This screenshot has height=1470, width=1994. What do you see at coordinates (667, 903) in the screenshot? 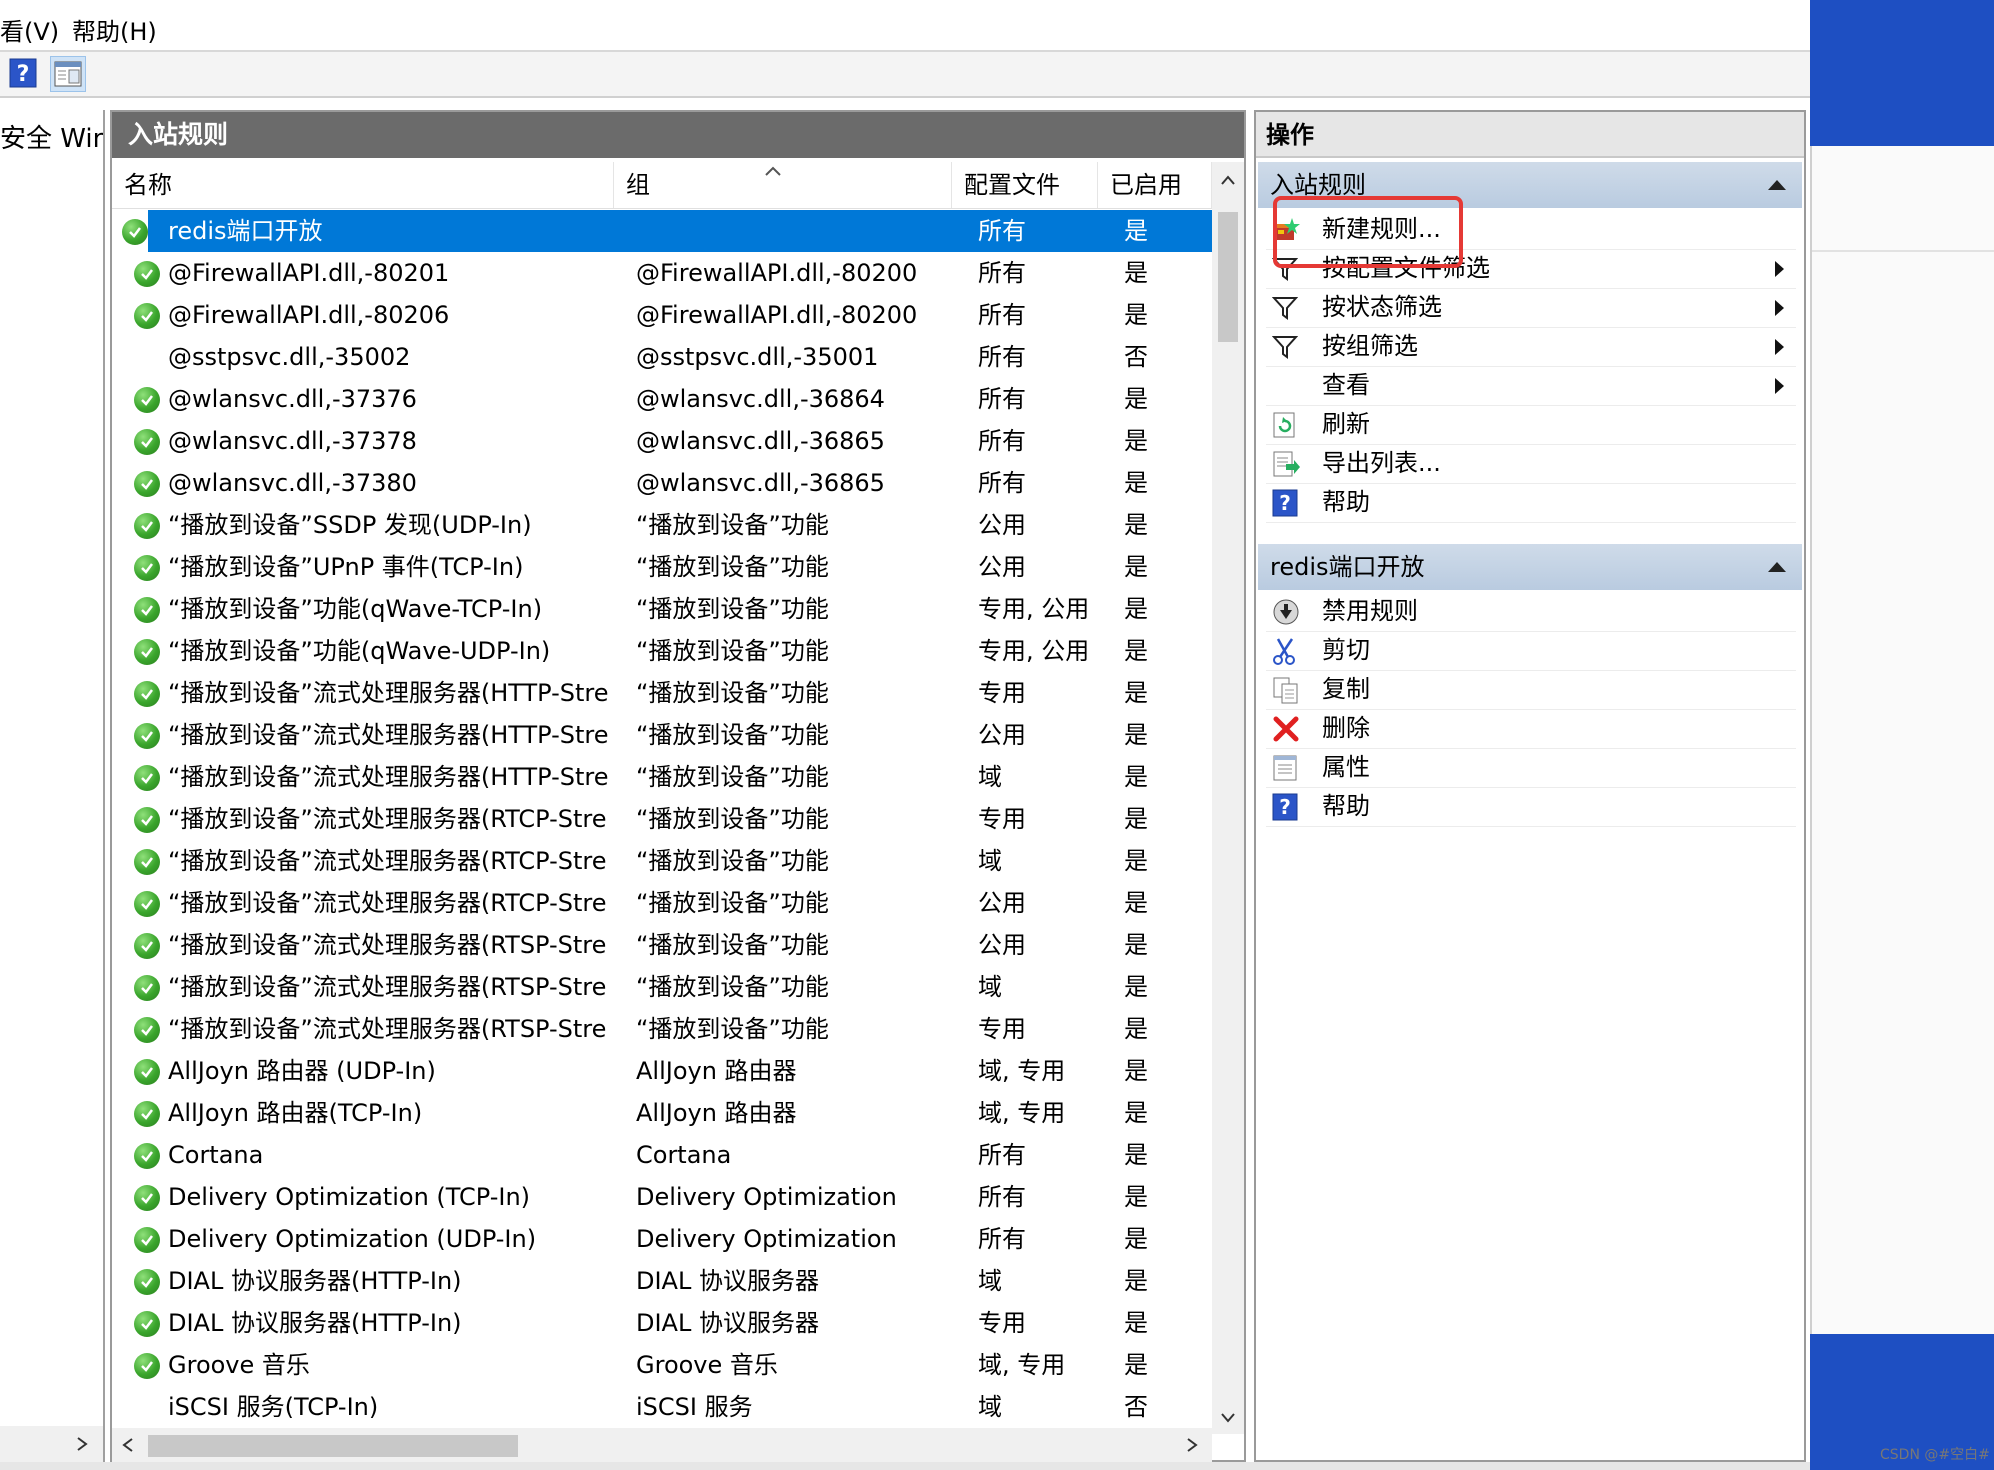
I see `table-row: “播放到设备”流式处理服务器(RTCP-Stre... “播放到设备”功能 公用 是` at bounding box center [667, 903].